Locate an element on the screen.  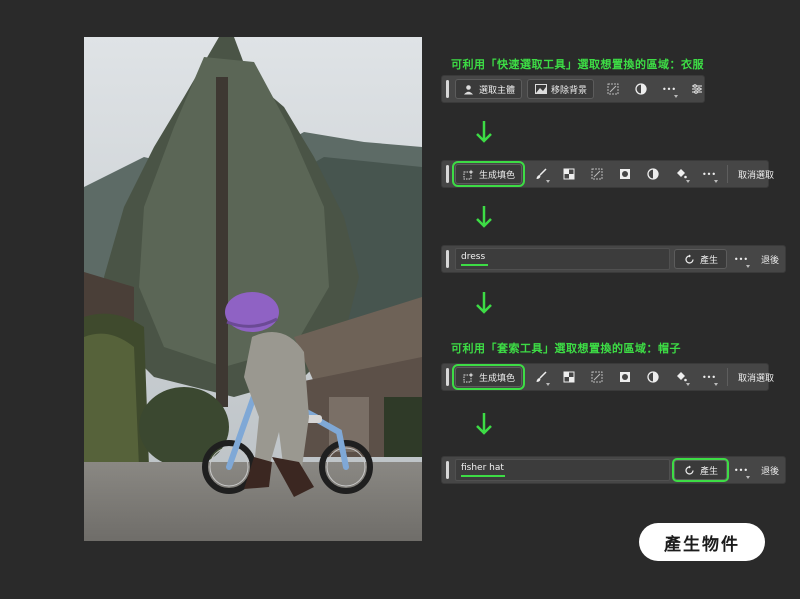
generate-object-badge: 產生物件 is located at coordinates (702, 542).